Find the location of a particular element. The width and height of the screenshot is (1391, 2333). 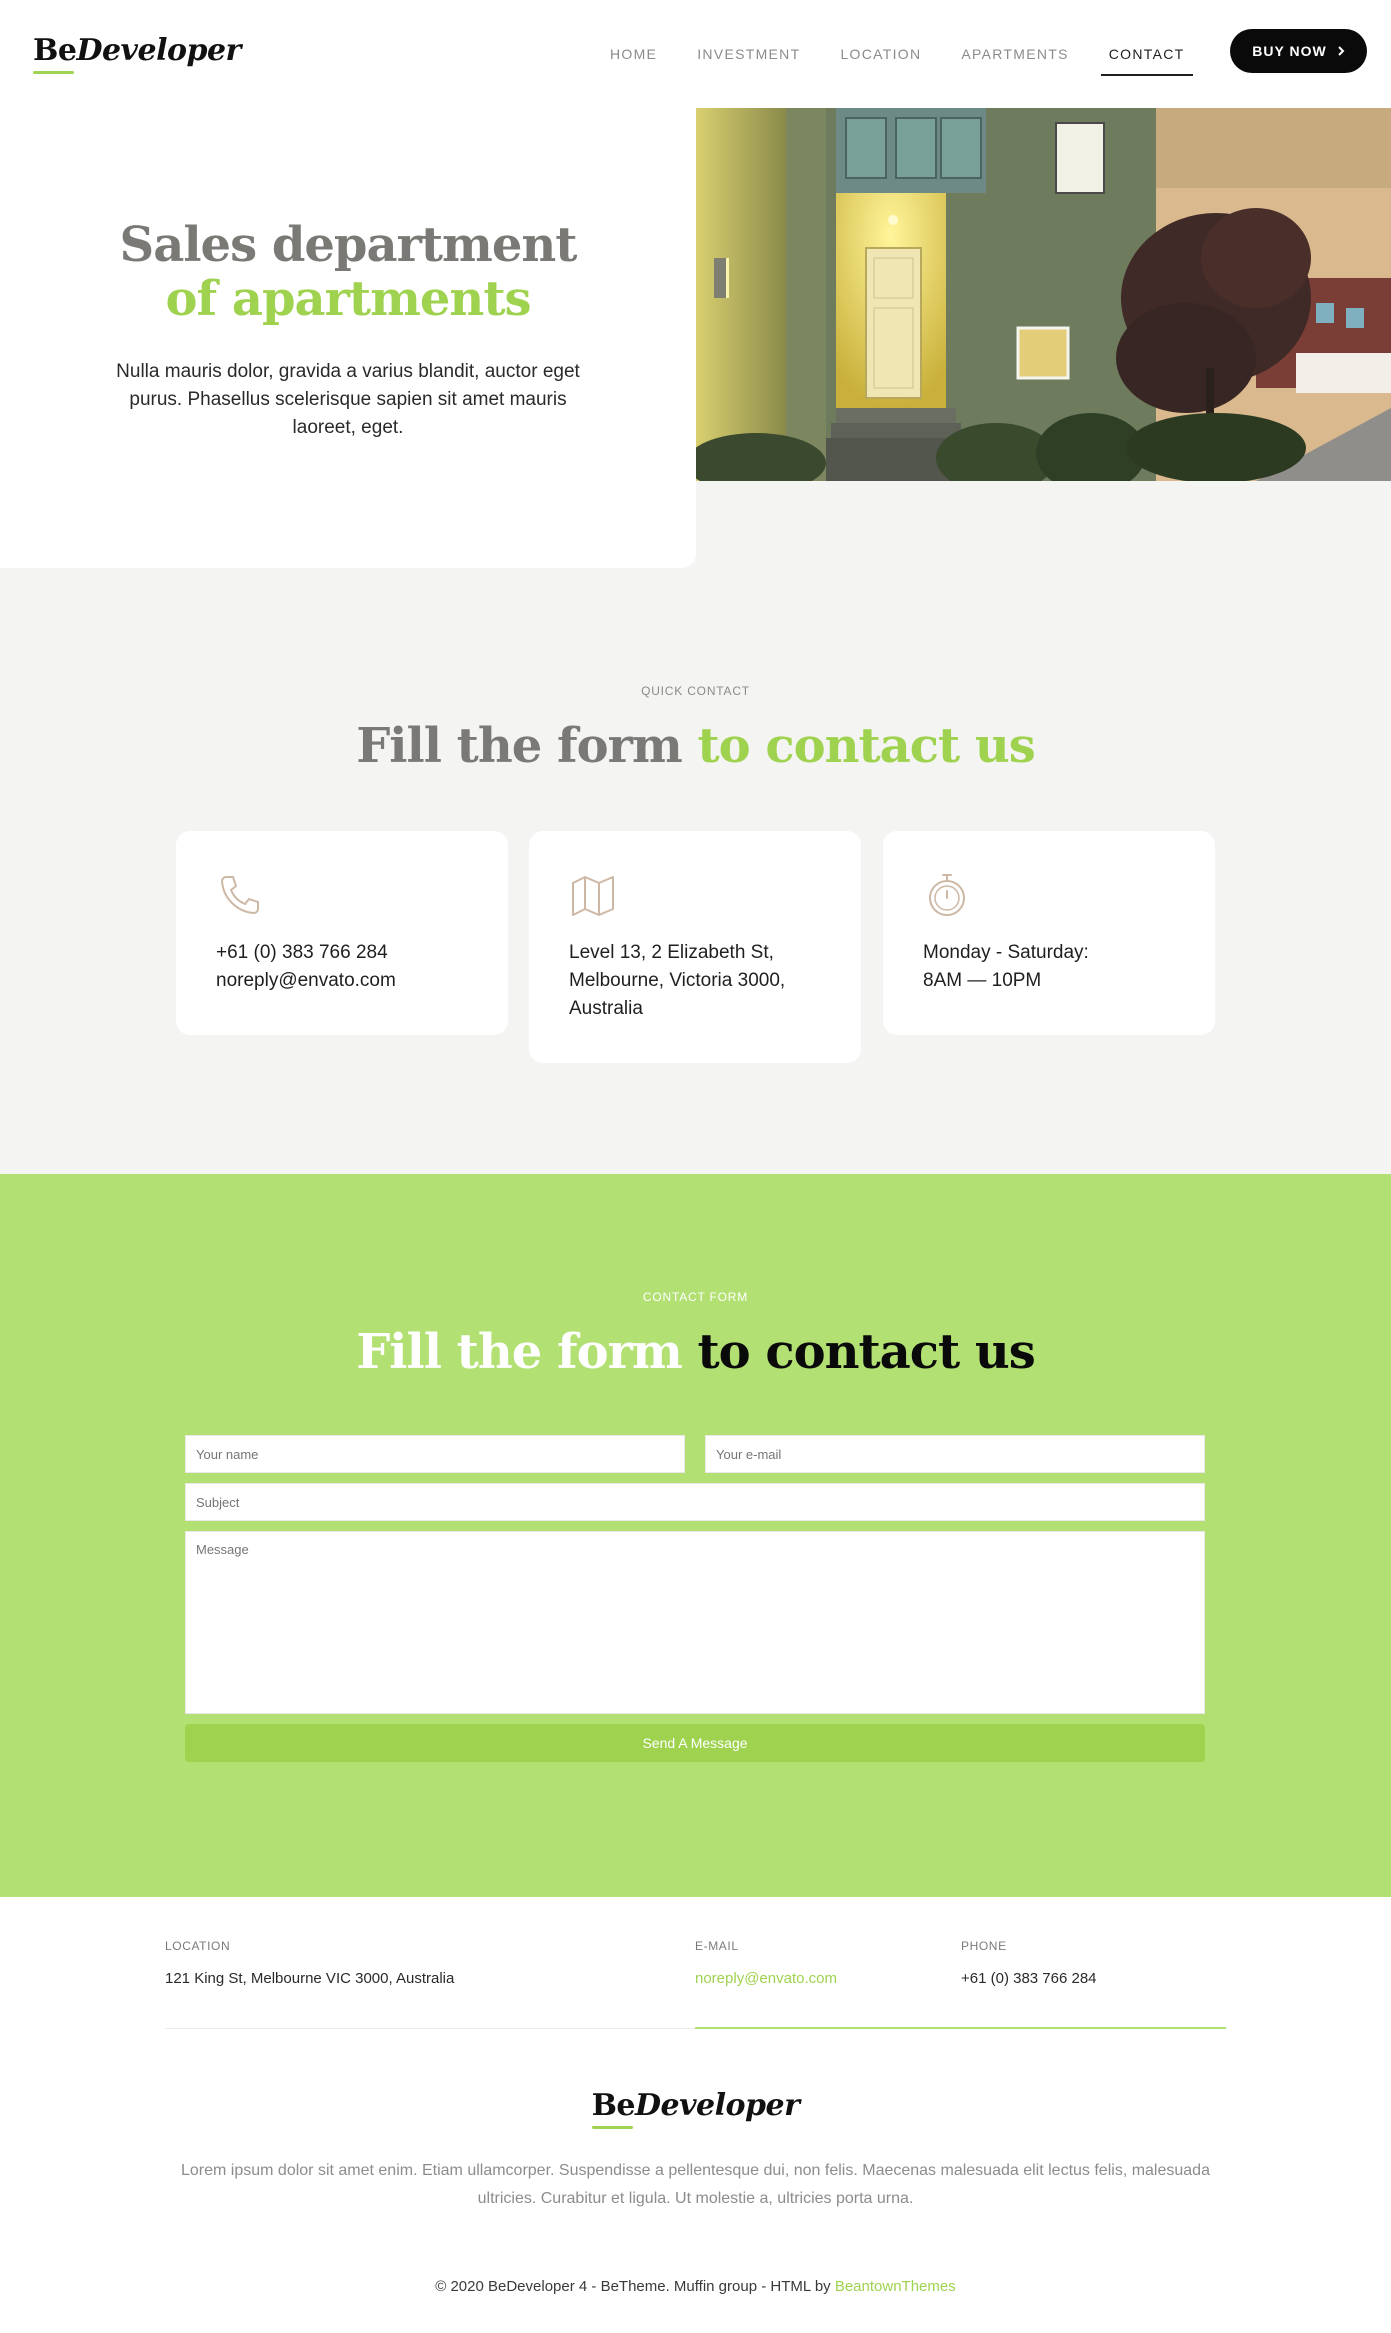

footer-logo: BeDeveloper is located at coordinates (695, 2105).